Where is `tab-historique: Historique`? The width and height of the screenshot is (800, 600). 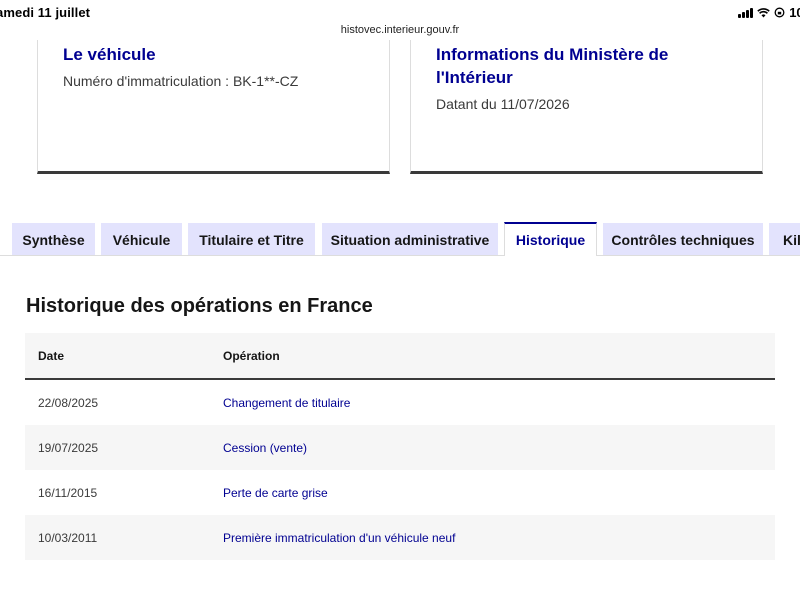
tab-historique: Historique is located at coordinates (550, 239).